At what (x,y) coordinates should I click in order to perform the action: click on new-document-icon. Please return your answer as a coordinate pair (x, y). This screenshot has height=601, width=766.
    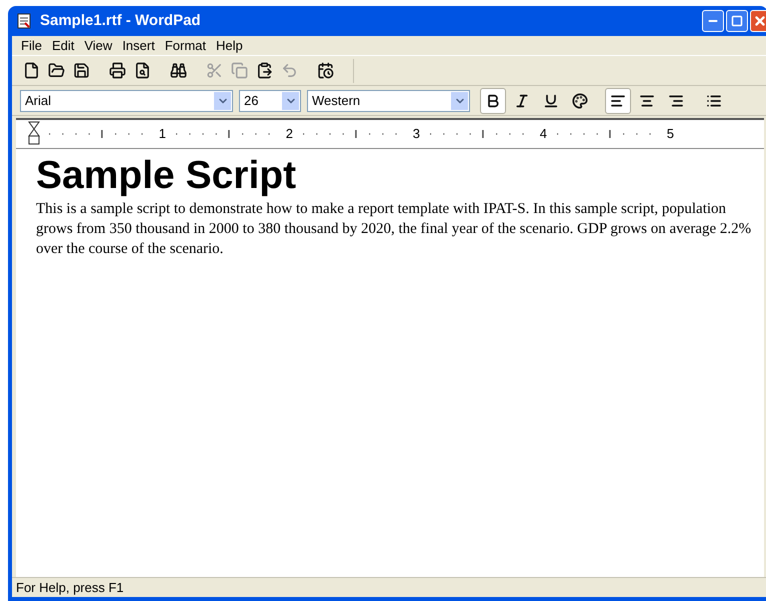
    Looking at the image, I should click on (31, 70).